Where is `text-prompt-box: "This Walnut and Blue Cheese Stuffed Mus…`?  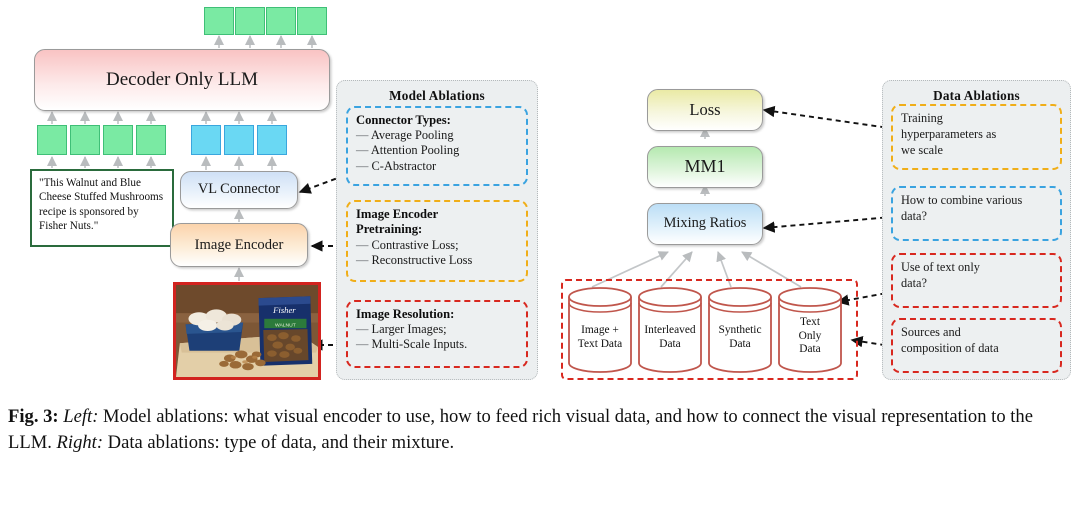
text-prompt-box: "This Walnut and Blue Cheese Stuffed Mus… is located at coordinates (102, 208).